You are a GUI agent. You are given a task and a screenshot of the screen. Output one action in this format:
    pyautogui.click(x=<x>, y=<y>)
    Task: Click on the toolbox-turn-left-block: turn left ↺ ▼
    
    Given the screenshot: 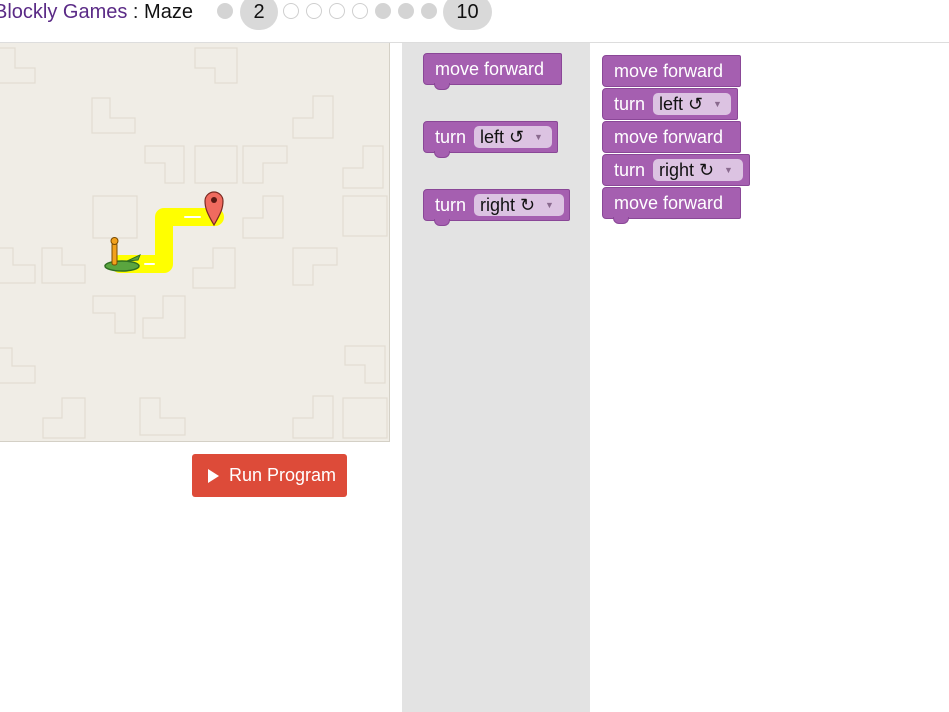 What is the action you would take?
    pyautogui.click(x=490, y=139)
    